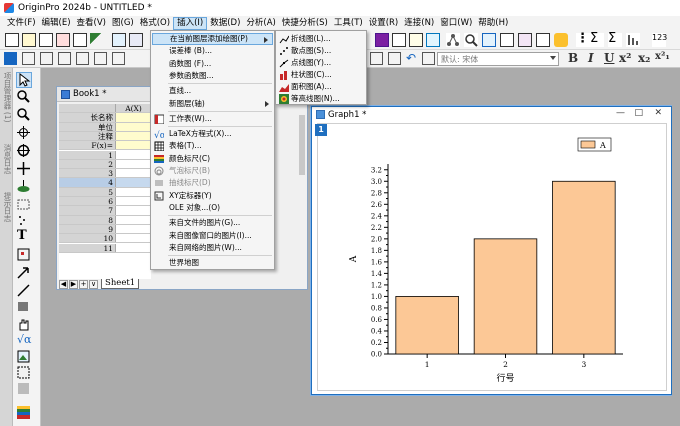  I want to click on superscript-button: x², so click(625, 58).